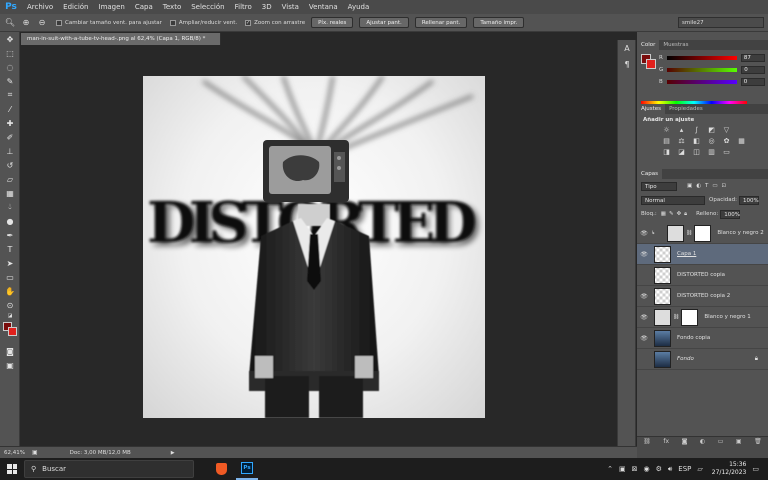 This screenshot has height=480, width=768. What do you see at coordinates (753, 70) in the screenshot?
I see `green-value-input: 0` at bounding box center [753, 70].